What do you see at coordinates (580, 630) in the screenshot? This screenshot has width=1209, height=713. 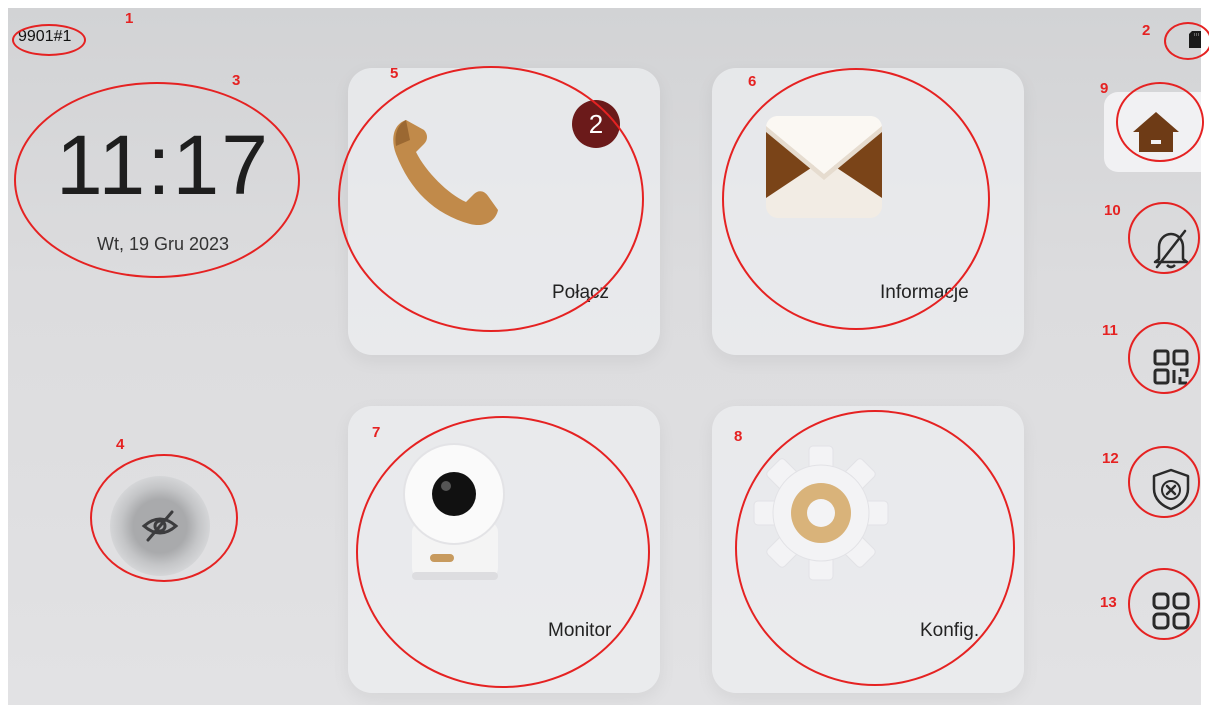 I see `monitor-tile-label: Monitor` at bounding box center [580, 630].